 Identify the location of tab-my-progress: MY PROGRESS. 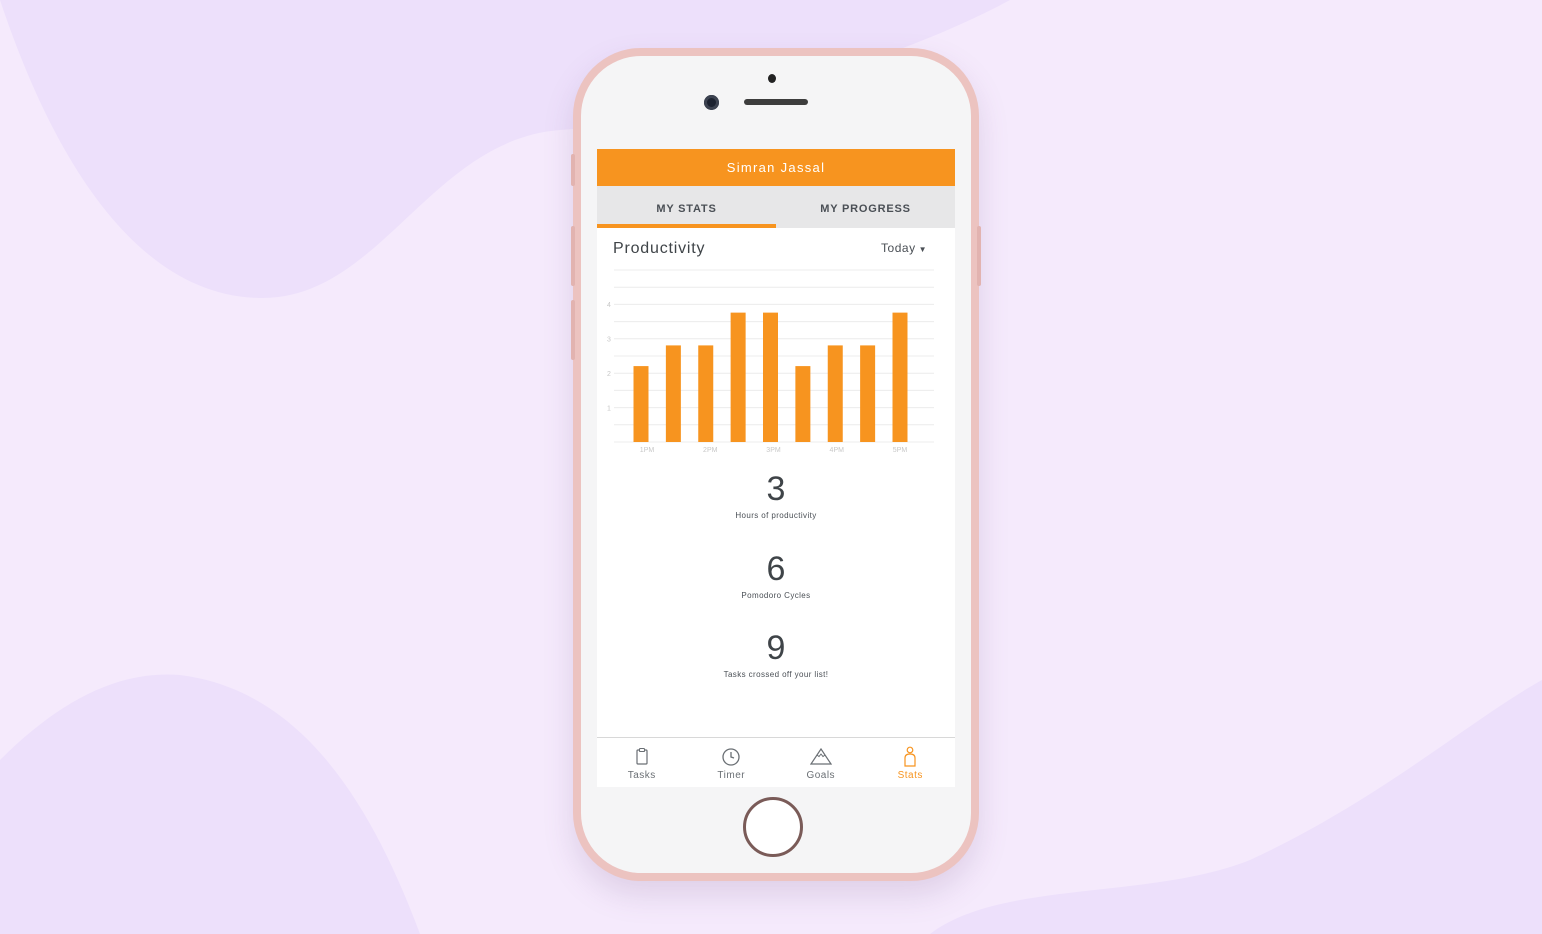
(865, 207).